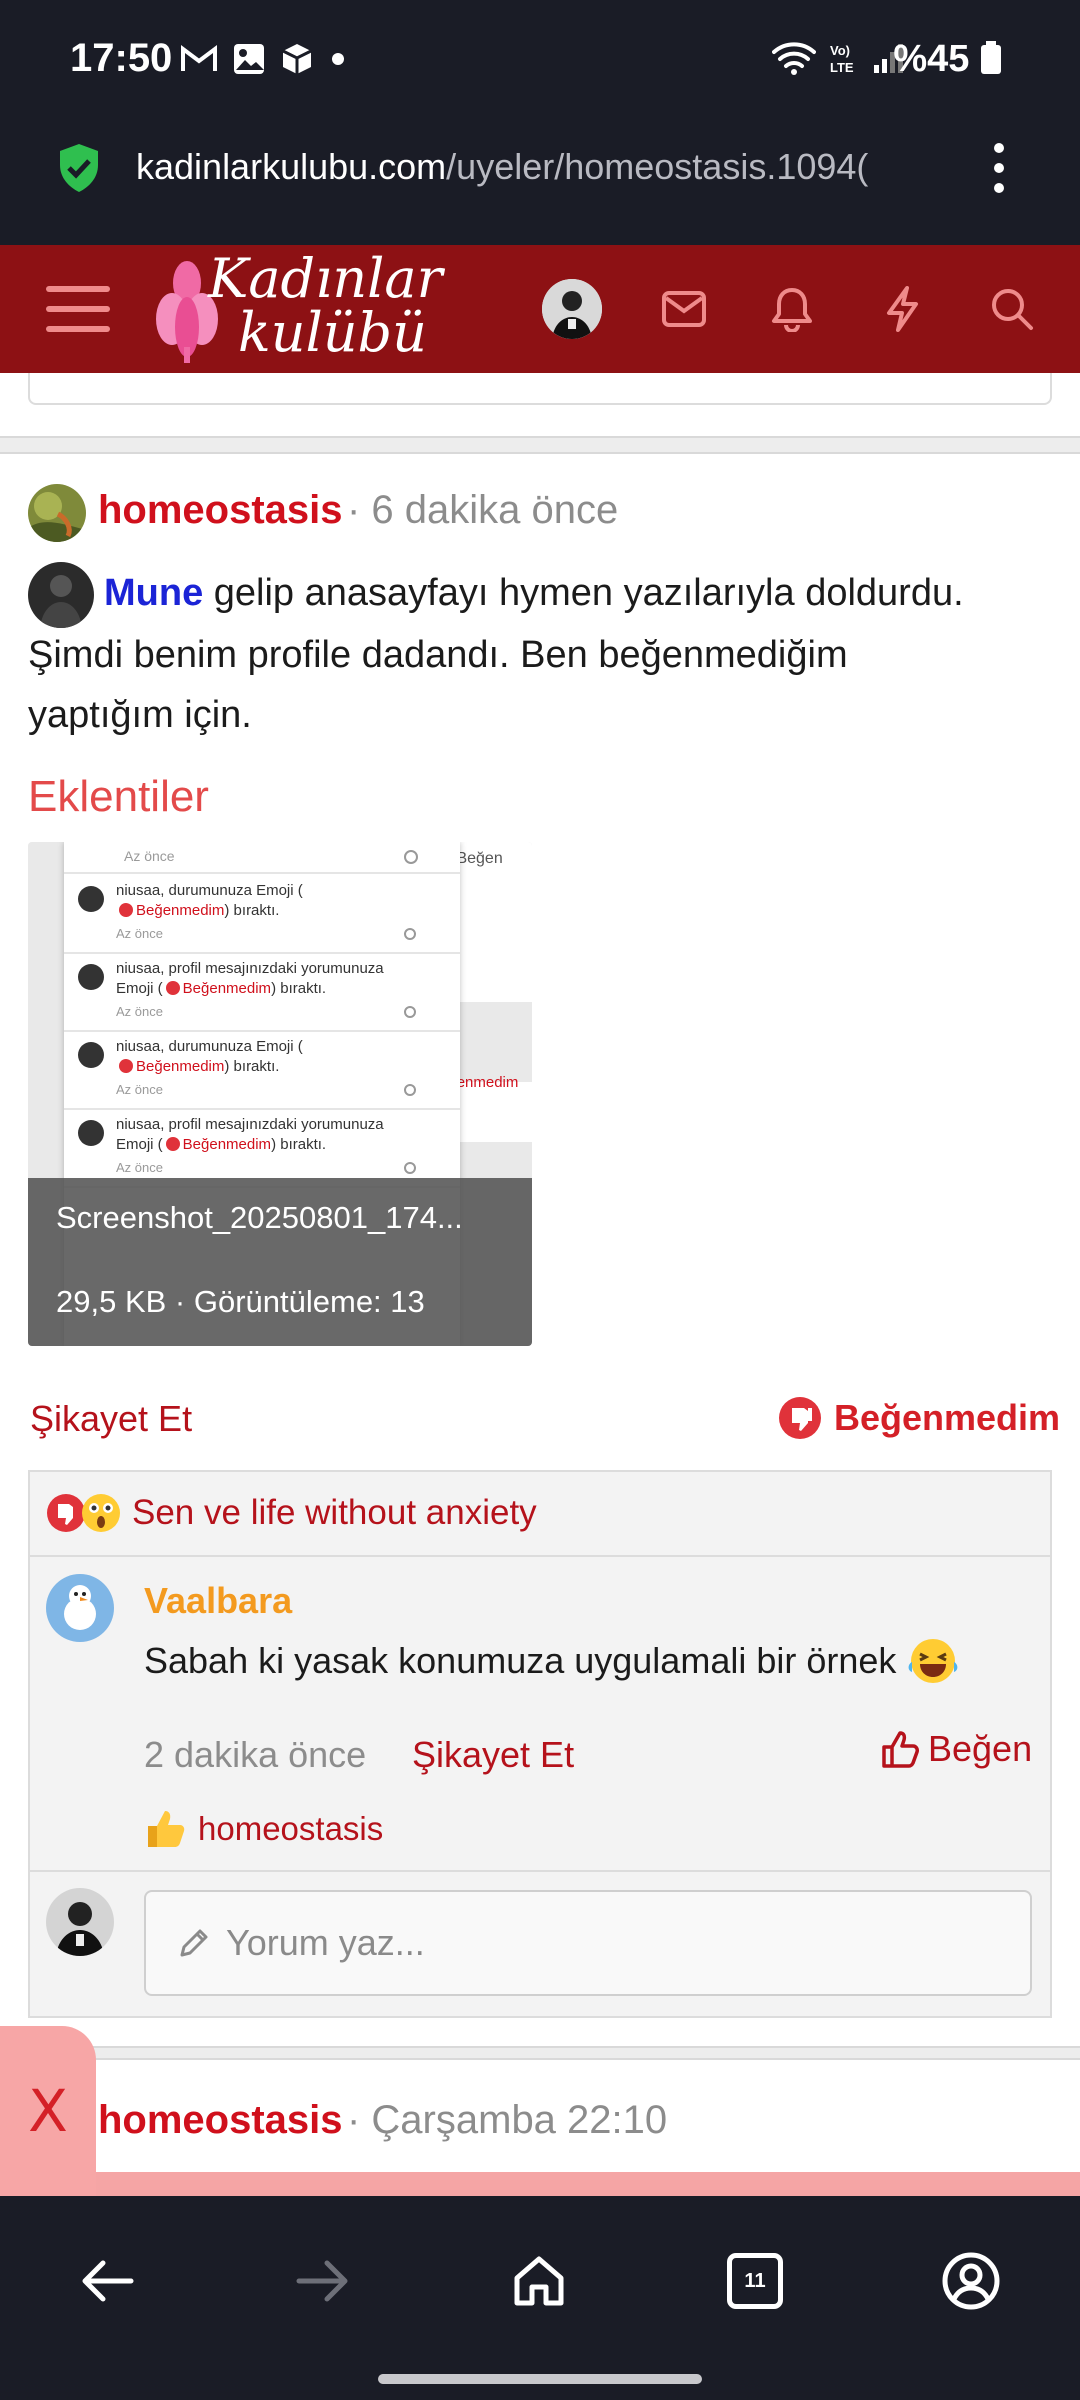 The height and width of the screenshot is (2400, 1080). Describe the element at coordinates (1012, 309) in the screenshot. I see `search-icon` at that location.